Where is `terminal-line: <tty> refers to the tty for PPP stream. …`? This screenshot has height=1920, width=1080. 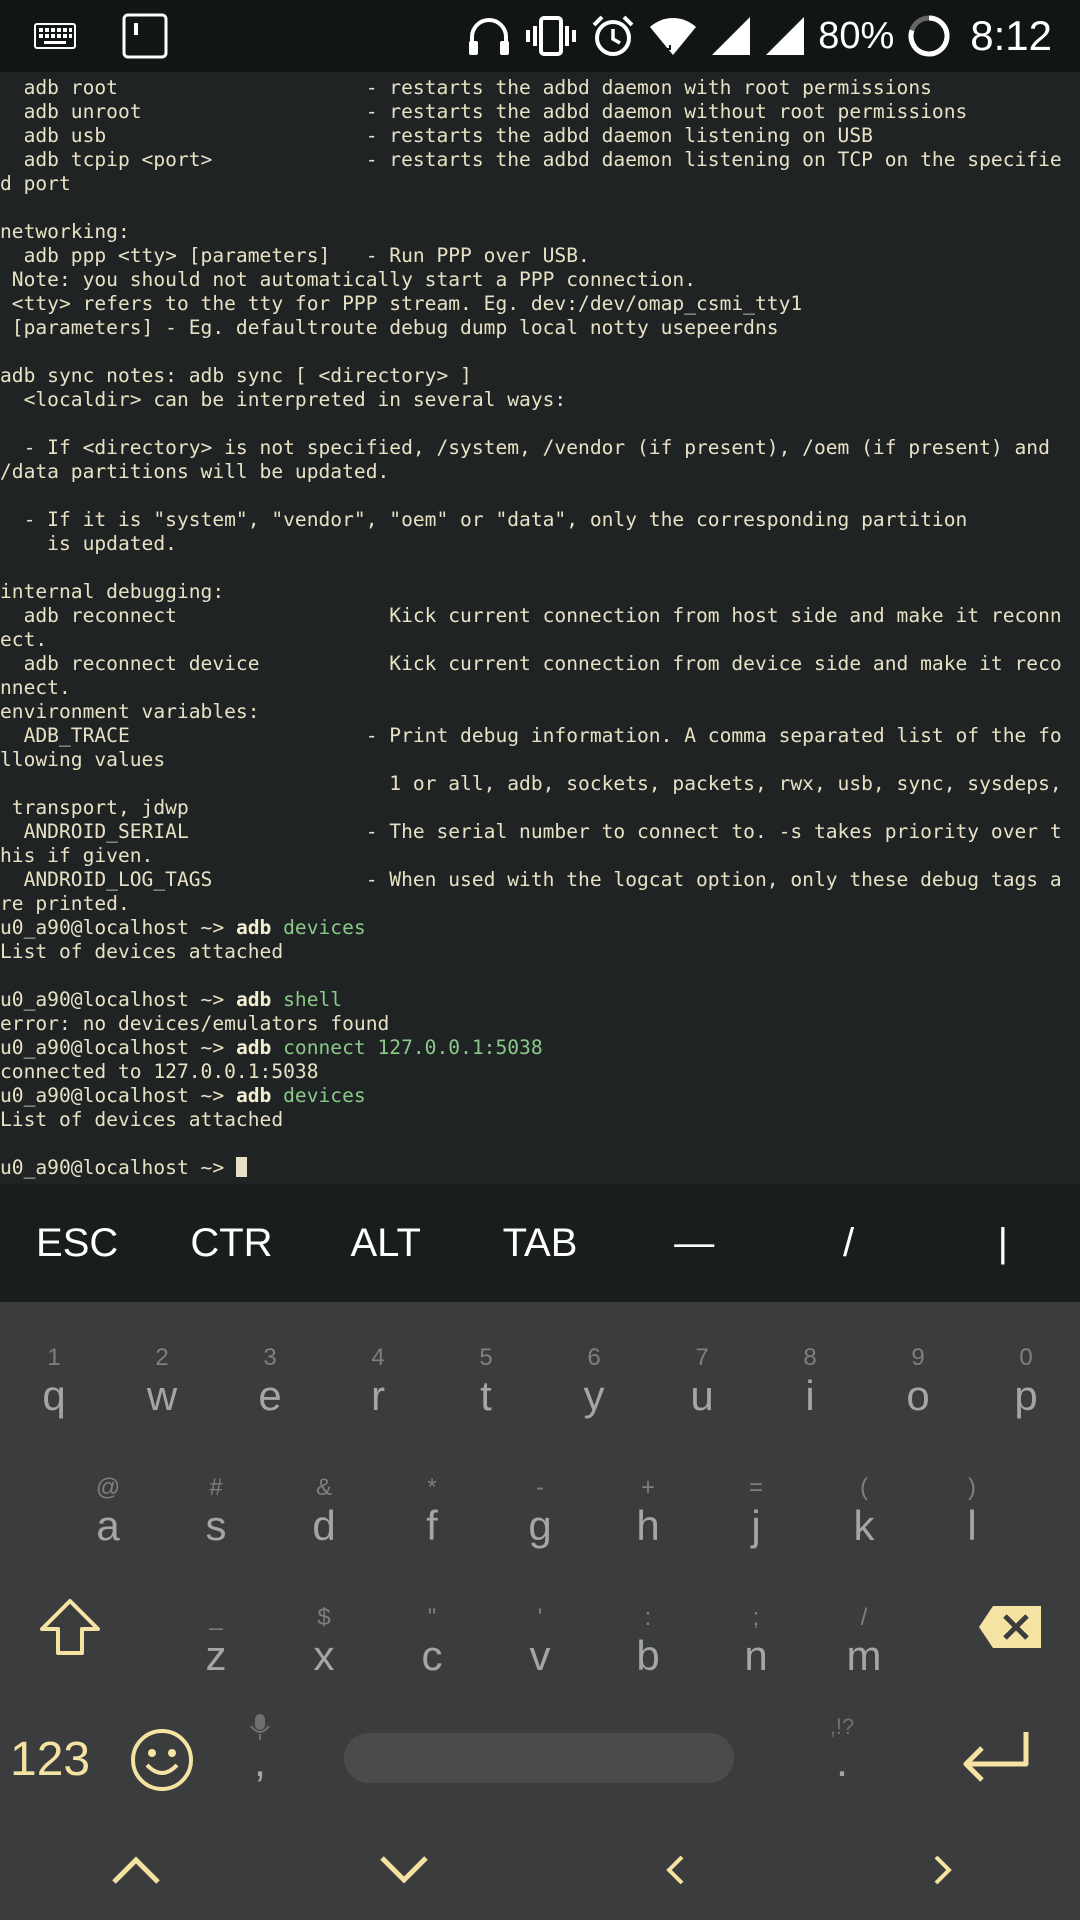
terminal-line: <tty> refers to the tty for PPP stream. … is located at coordinates (401, 303).